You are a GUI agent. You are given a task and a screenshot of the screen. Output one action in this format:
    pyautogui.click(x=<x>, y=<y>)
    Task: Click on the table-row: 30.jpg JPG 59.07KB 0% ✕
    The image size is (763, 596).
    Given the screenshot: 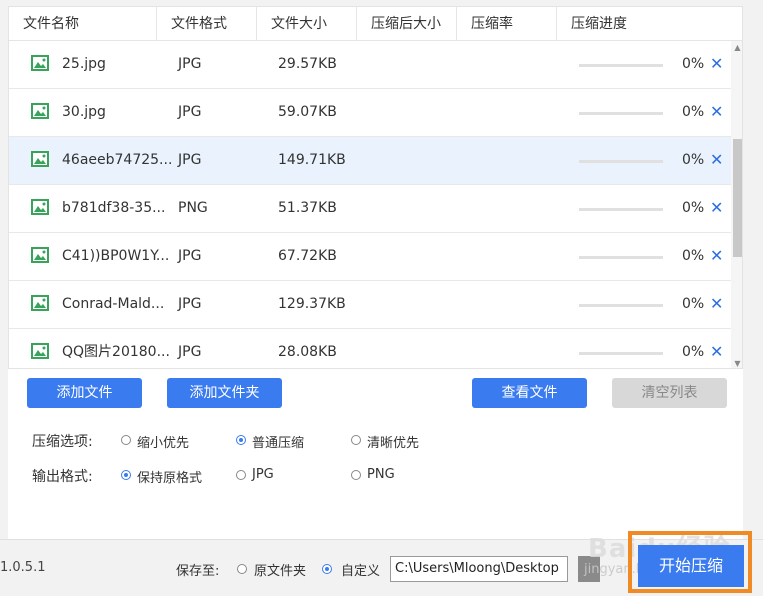 What is the action you would take?
    pyautogui.click(x=370, y=113)
    